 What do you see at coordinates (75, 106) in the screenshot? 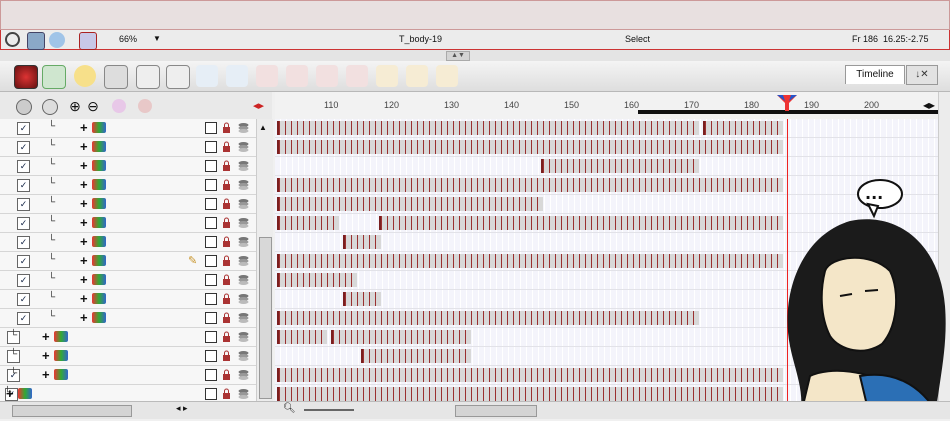
I see `add-layer-icon: ⊕` at bounding box center [75, 106].